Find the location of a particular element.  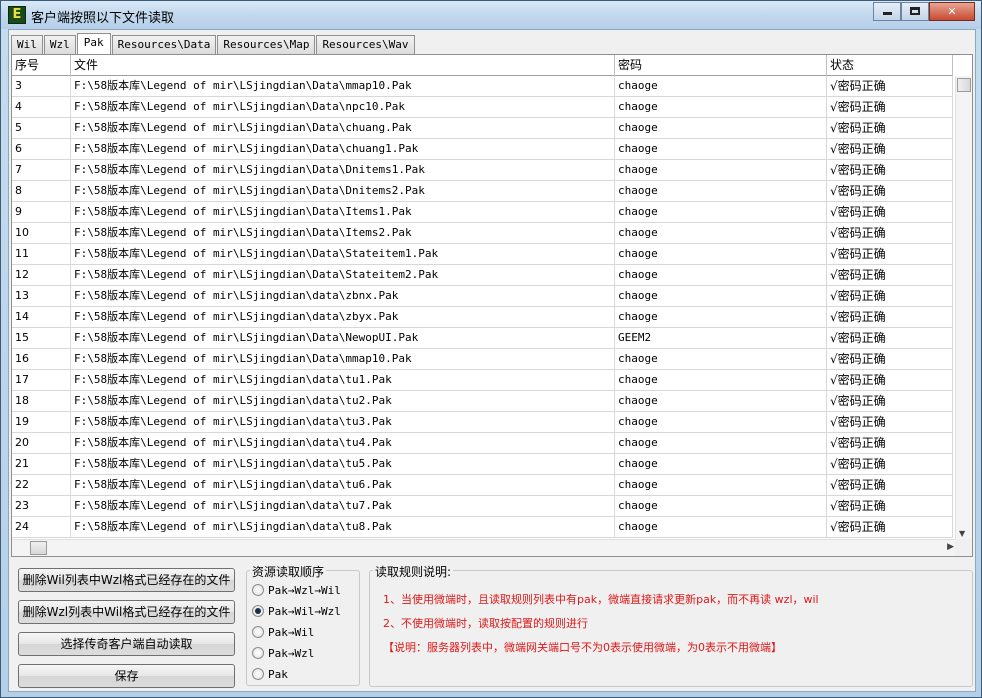

horizontal-scrollbar: ▶ is located at coordinates (484, 547).